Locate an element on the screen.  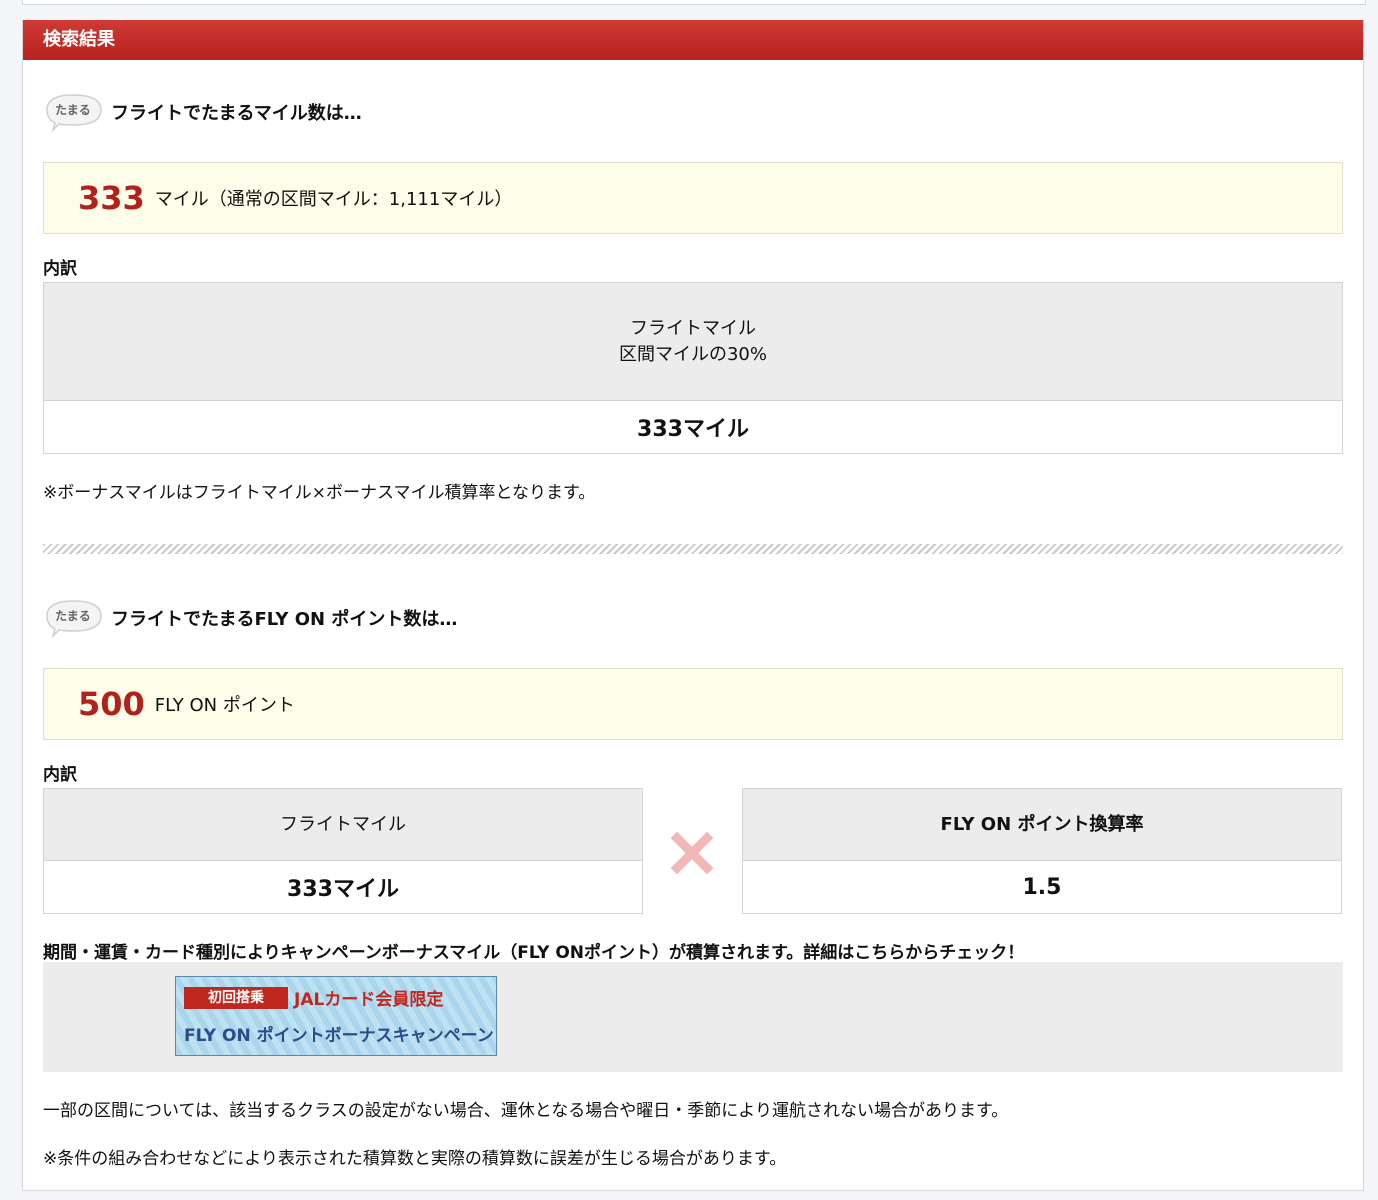
miles-breakdown-label: 内訳 is located at coordinates (60, 269).